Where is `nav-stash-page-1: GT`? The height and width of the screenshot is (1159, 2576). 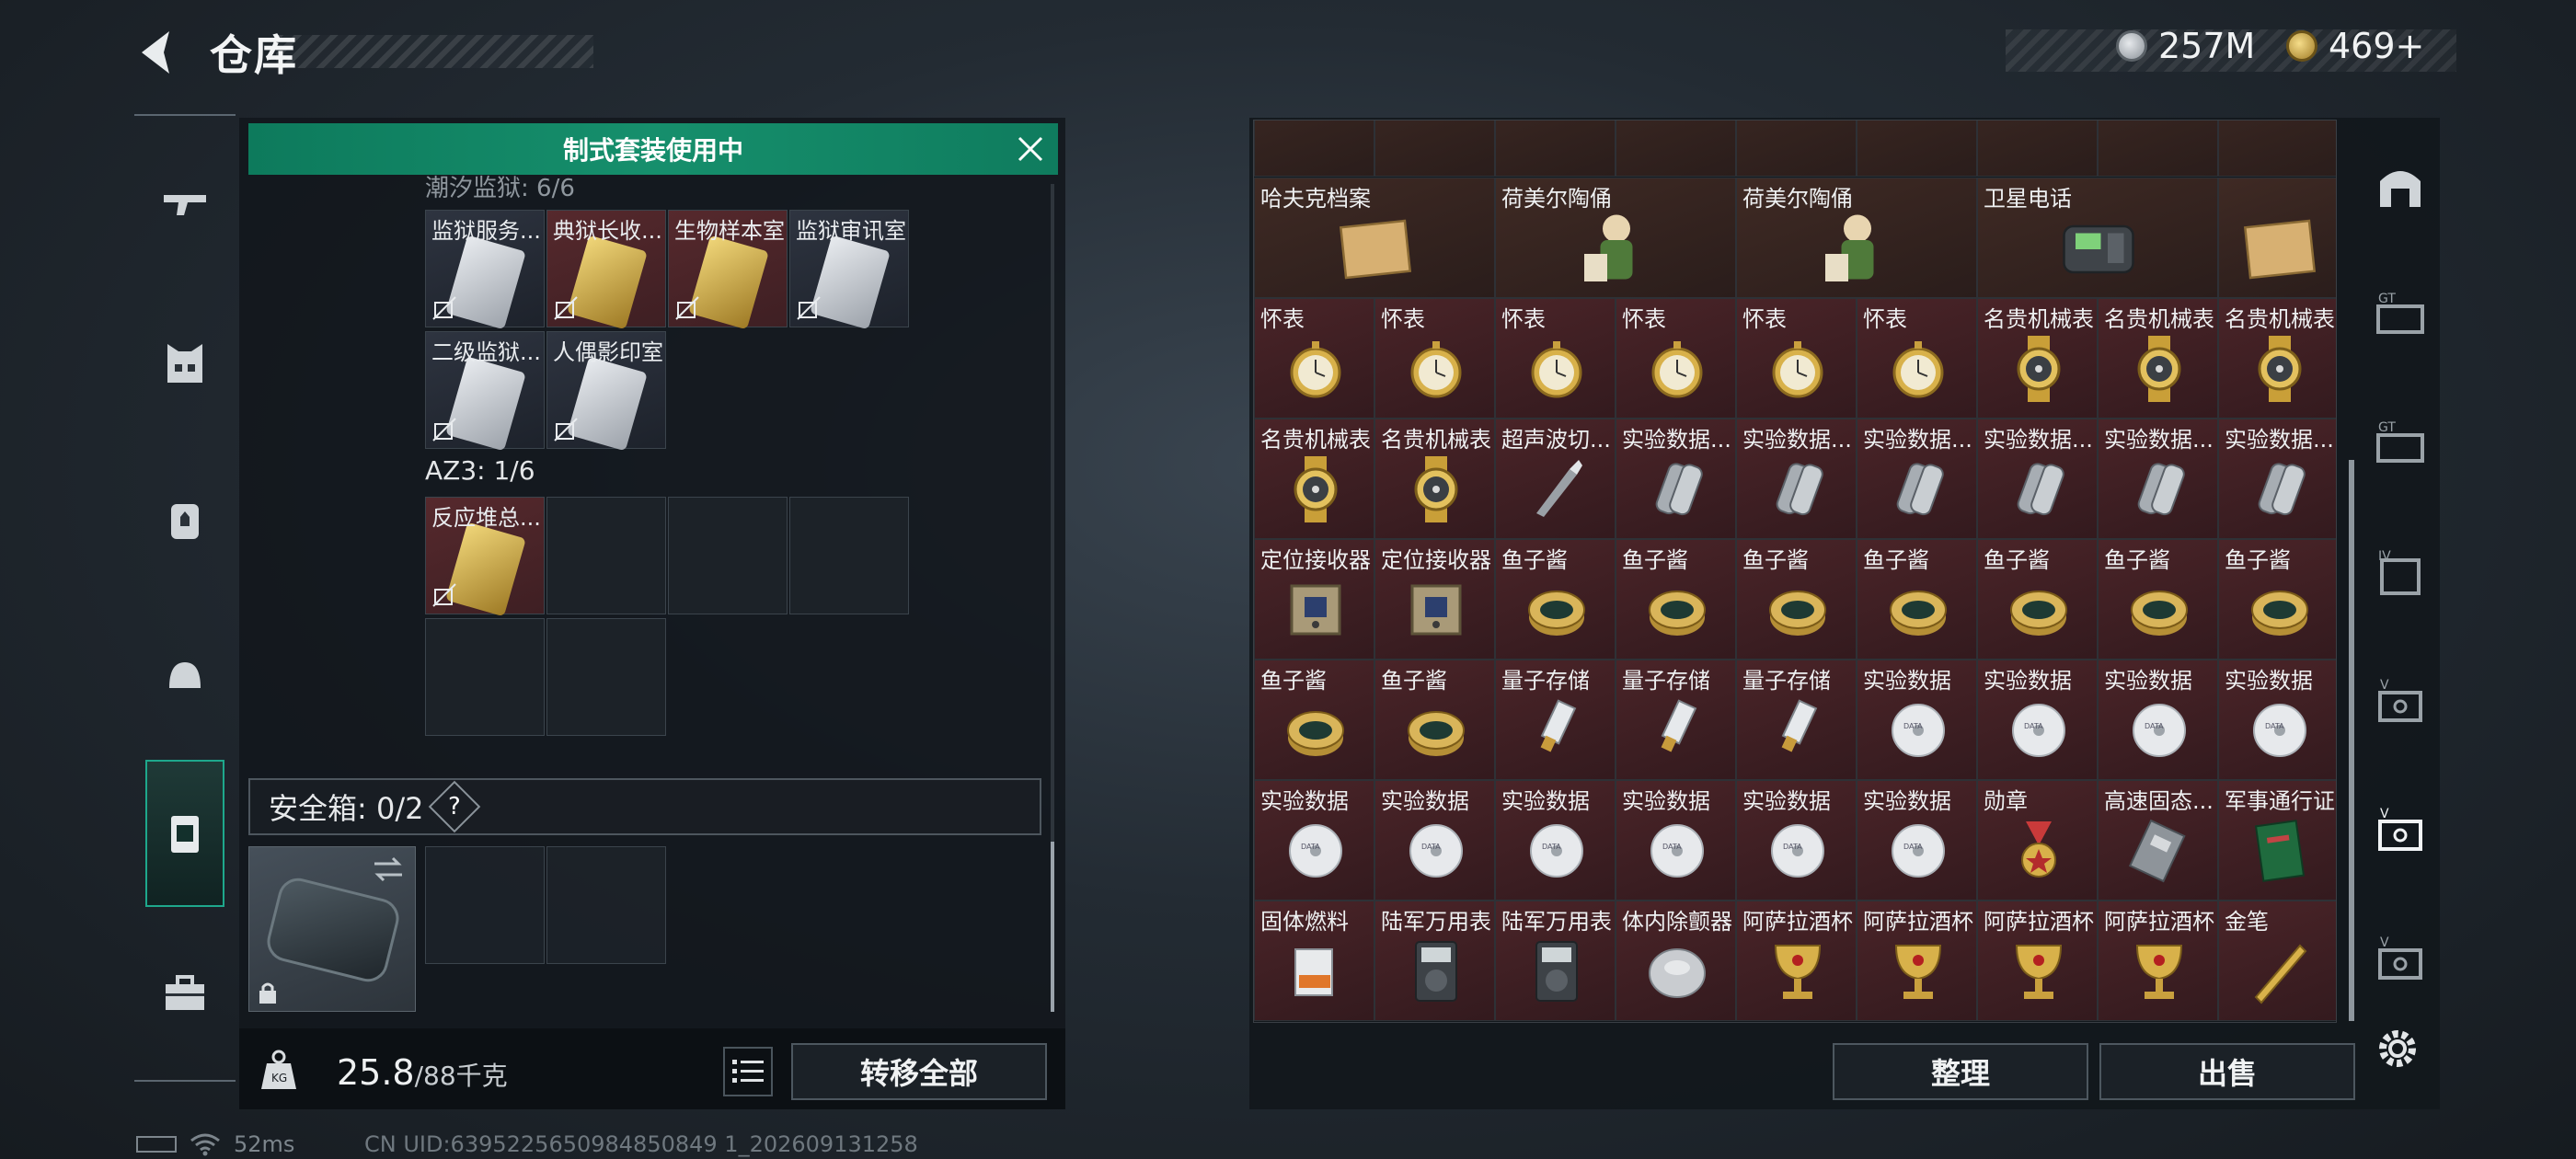
nav-stash-page-1: GT is located at coordinates (2400, 317).